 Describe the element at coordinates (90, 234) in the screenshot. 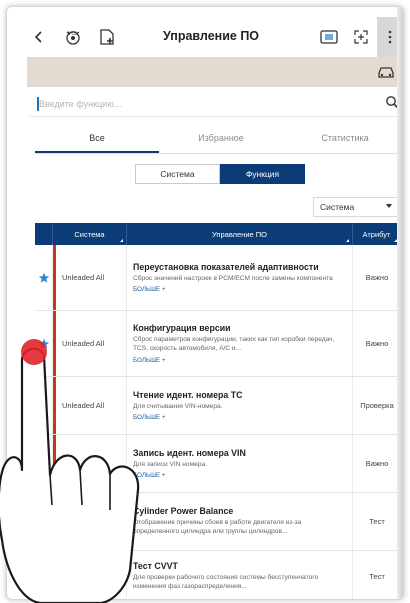

I see `header-system: Система` at that location.